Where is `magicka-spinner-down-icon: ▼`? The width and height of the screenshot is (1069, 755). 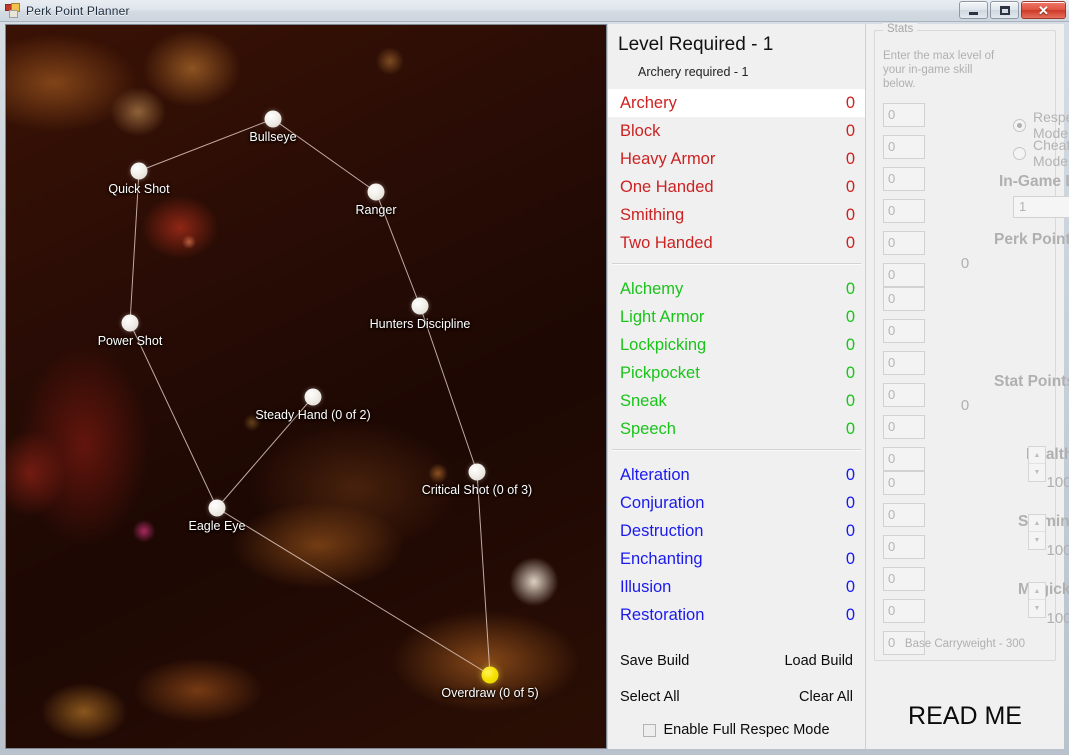 magicka-spinner-down-icon: ▼ is located at coordinates (1037, 608).